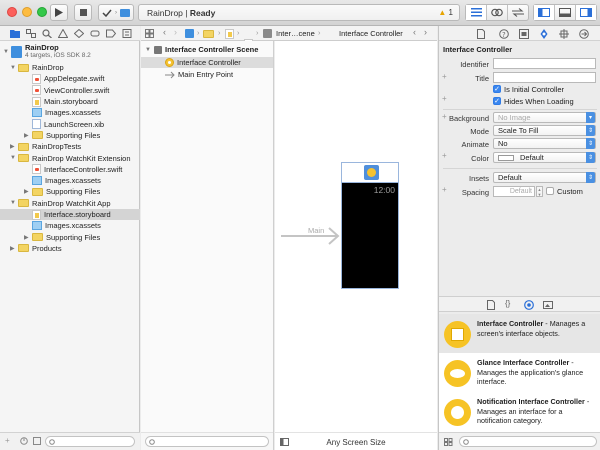 This screenshot has width=600, height=450. What do you see at coordinates (548, 305) in the screenshot?
I see `media-library-icon` at bounding box center [548, 305].